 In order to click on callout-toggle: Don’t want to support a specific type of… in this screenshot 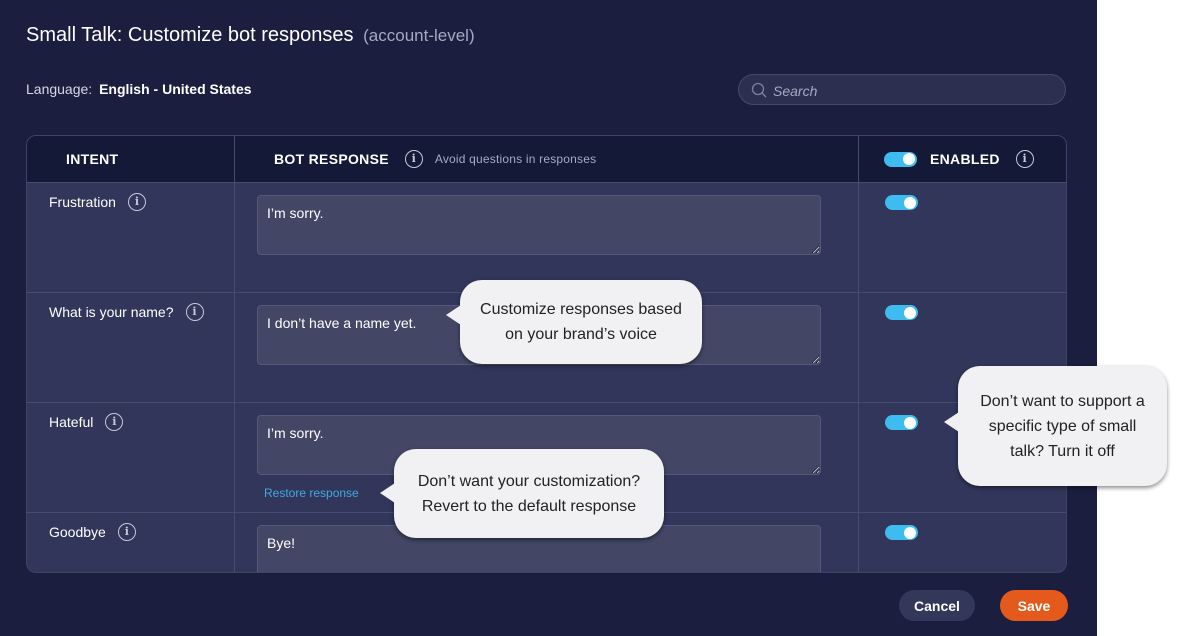, I will do `click(1055, 426)`.